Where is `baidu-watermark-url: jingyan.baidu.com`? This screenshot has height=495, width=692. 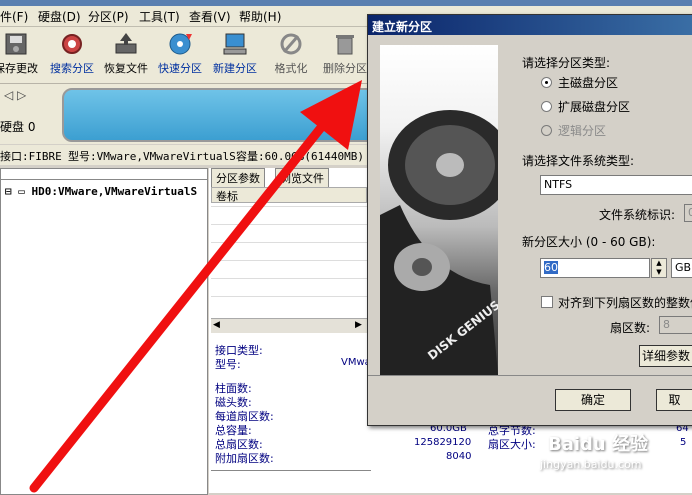 baidu-watermark-url: jingyan.baidu.com is located at coordinates (591, 464).